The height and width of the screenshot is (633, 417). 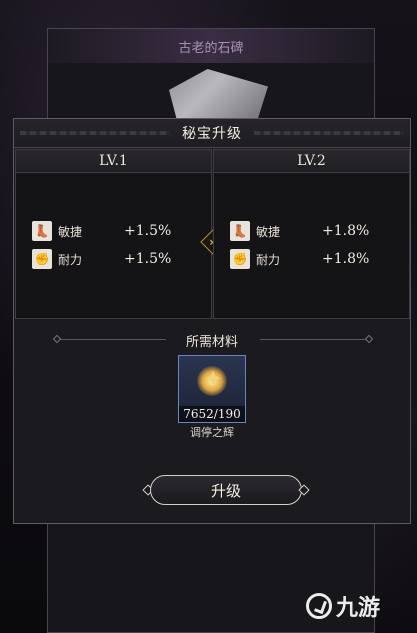 I want to click on background-panel-title: 古老的石碑, so click(x=211, y=48).